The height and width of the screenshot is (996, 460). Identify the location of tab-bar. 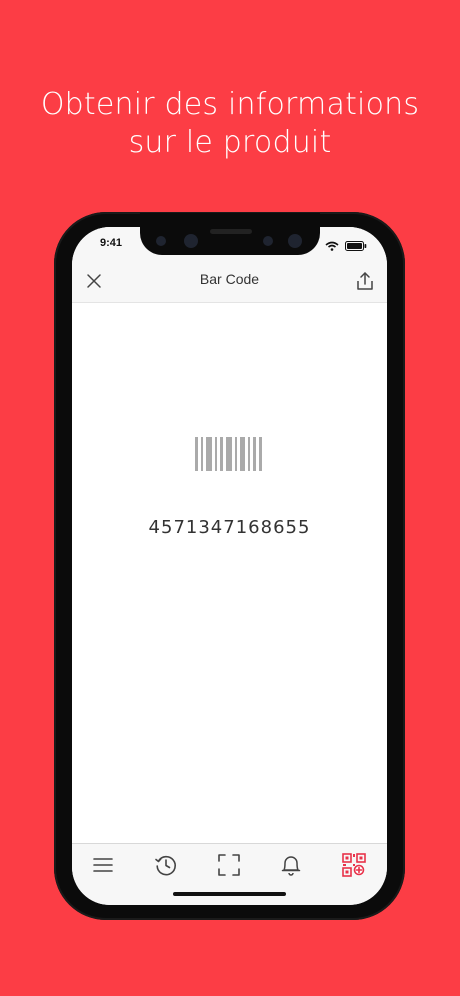
(229, 874).